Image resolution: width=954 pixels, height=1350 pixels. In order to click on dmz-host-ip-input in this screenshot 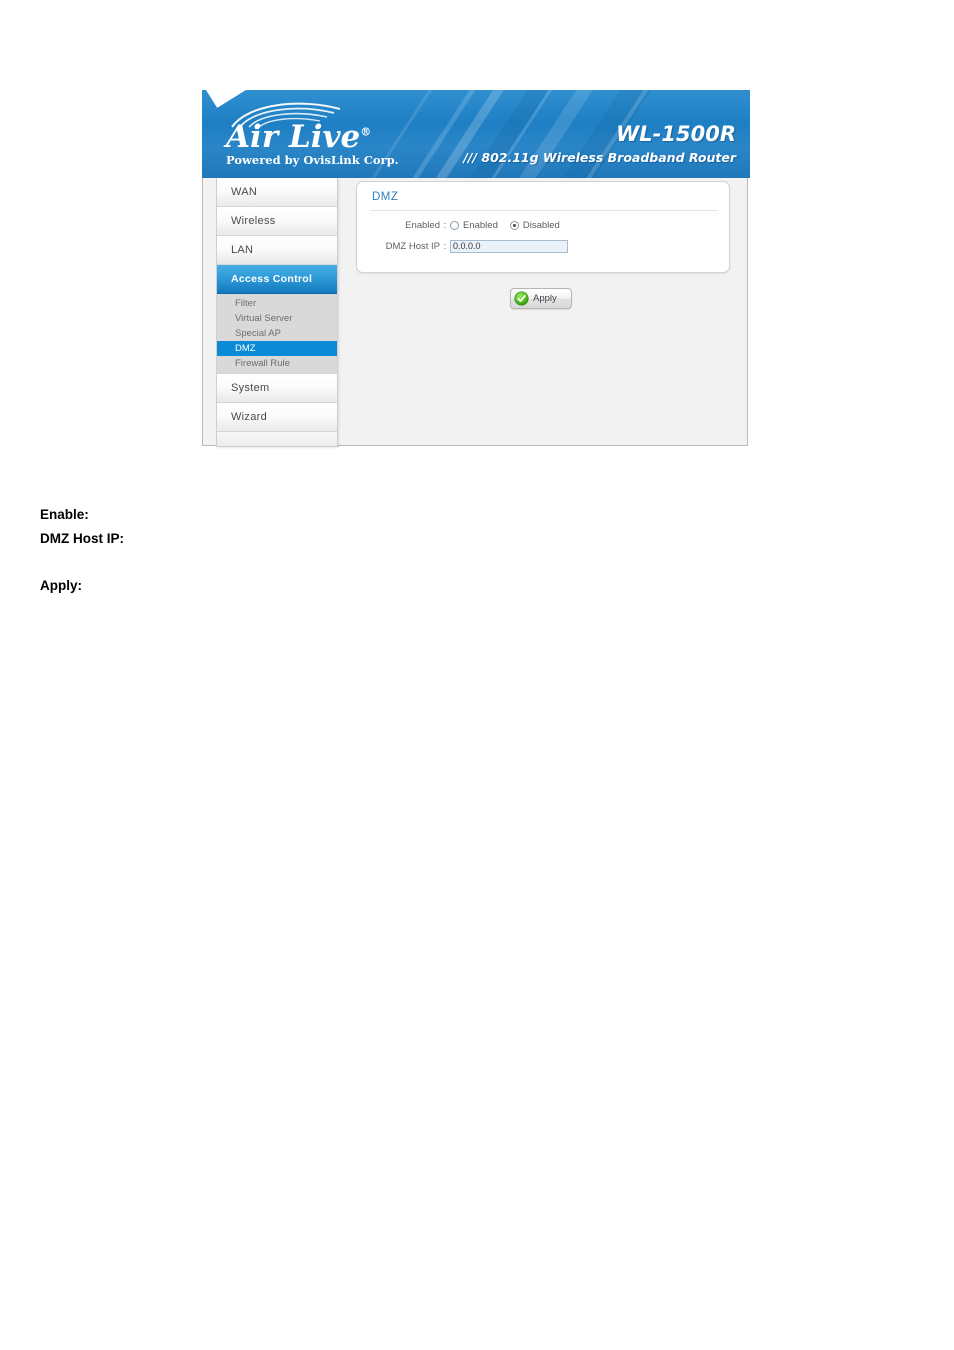, I will do `click(509, 246)`.